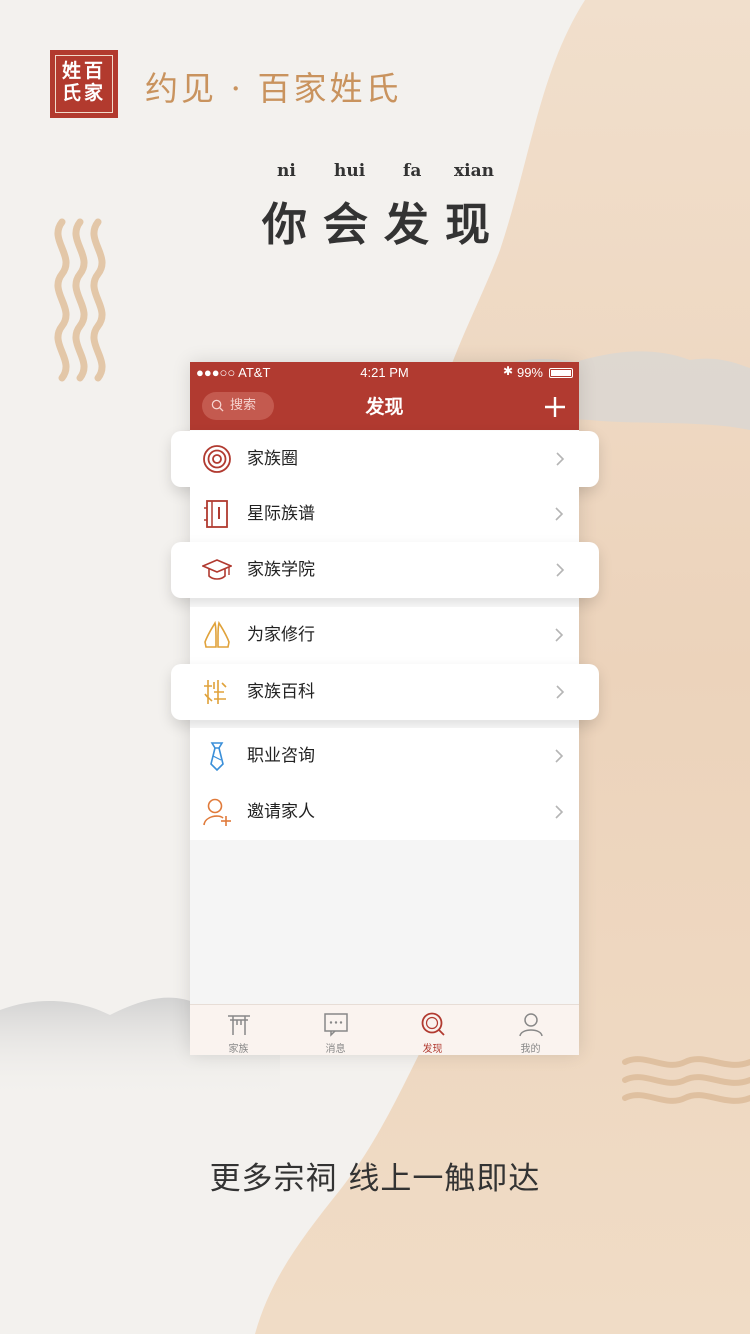 Image resolution: width=750 pixels, height=1334 pixels. Describe the element at coordinates (384, 514) in the screenshot. I see `menu-item-genealogy: 星际族谱` at that location.